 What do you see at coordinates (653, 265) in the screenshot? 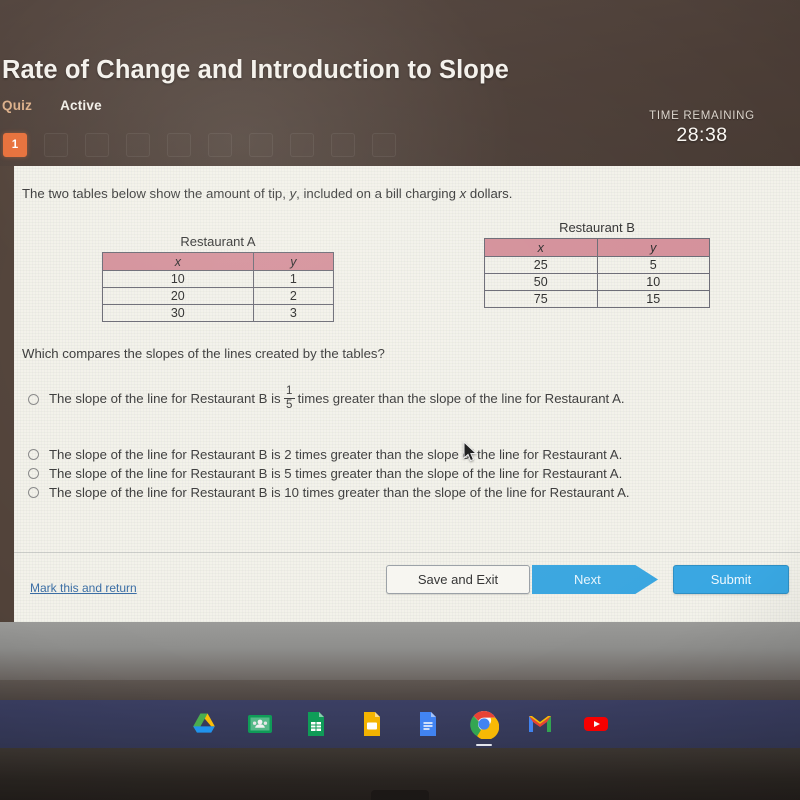
I see `cell-y: 5` at bounding box center [653, 265].